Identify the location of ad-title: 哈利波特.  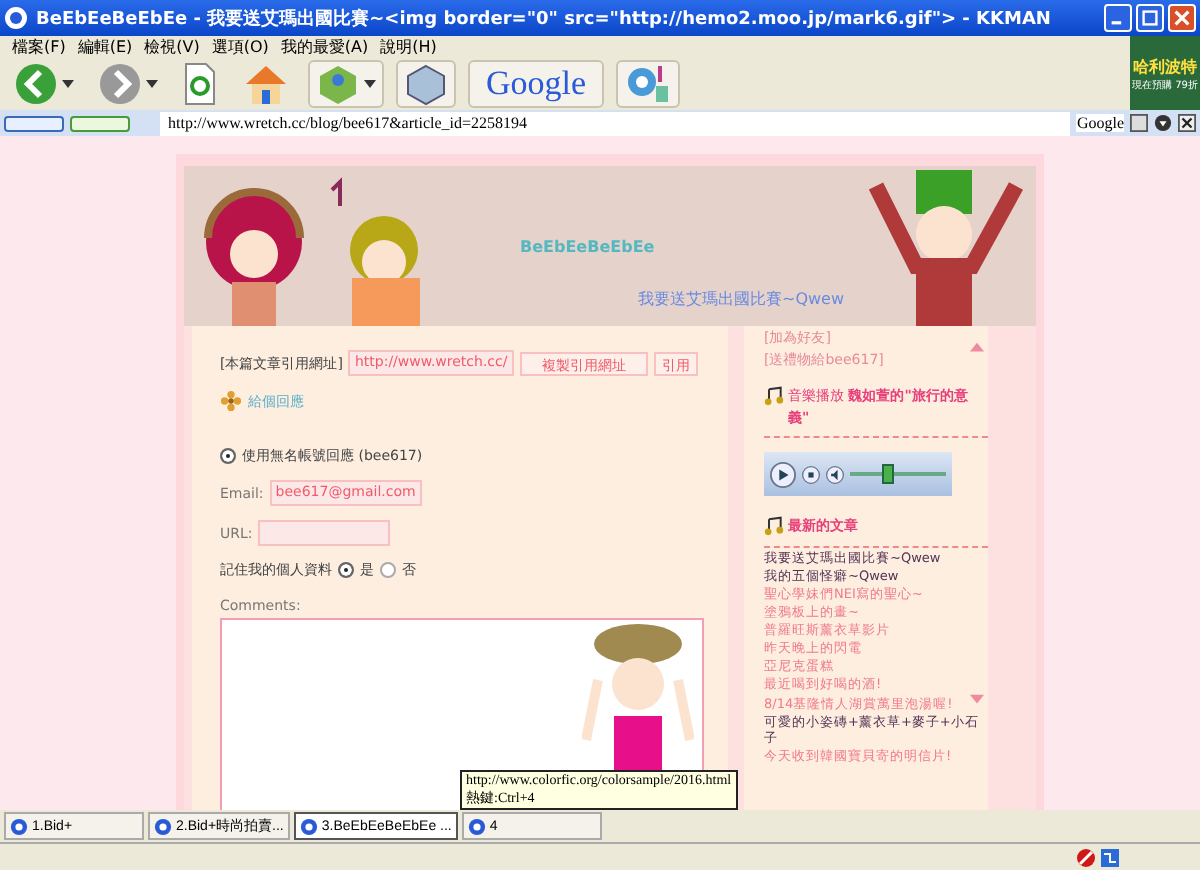
(1165, 66).